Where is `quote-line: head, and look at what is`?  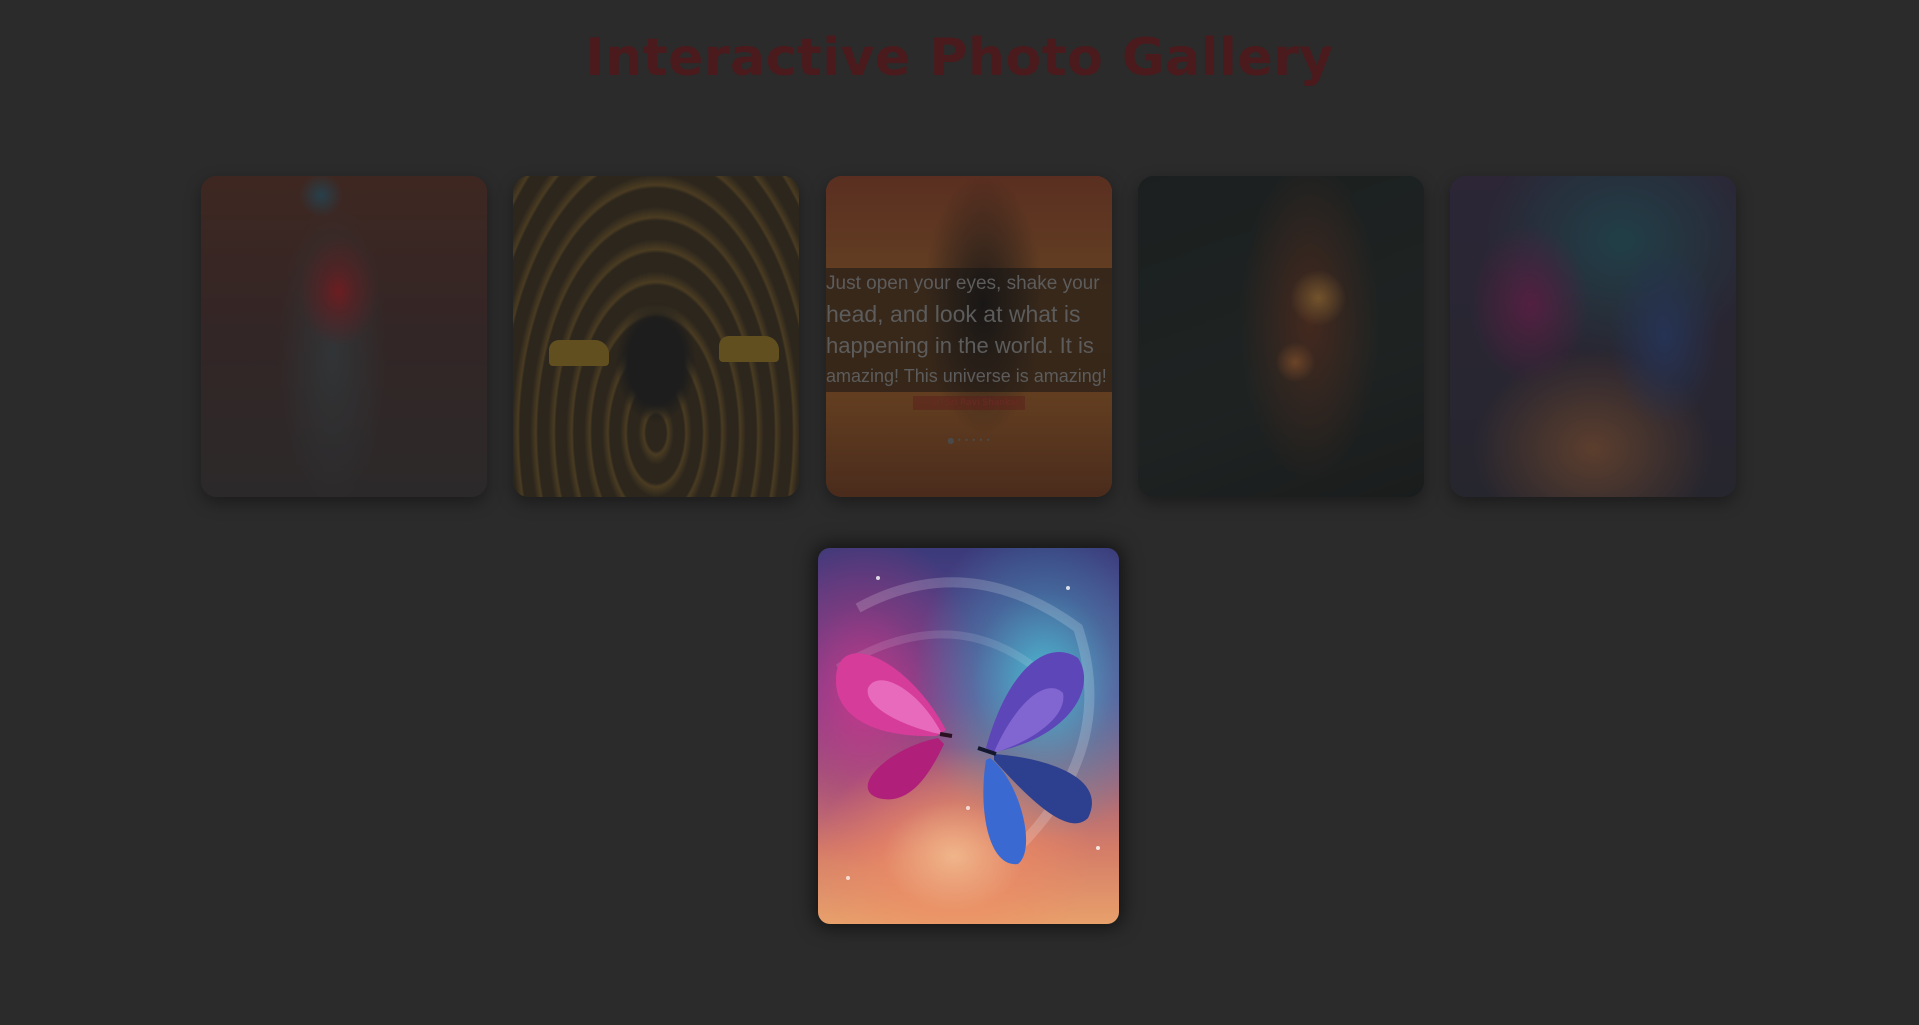
quote-line: head, and look at what is is located at coordinates (969, 314).